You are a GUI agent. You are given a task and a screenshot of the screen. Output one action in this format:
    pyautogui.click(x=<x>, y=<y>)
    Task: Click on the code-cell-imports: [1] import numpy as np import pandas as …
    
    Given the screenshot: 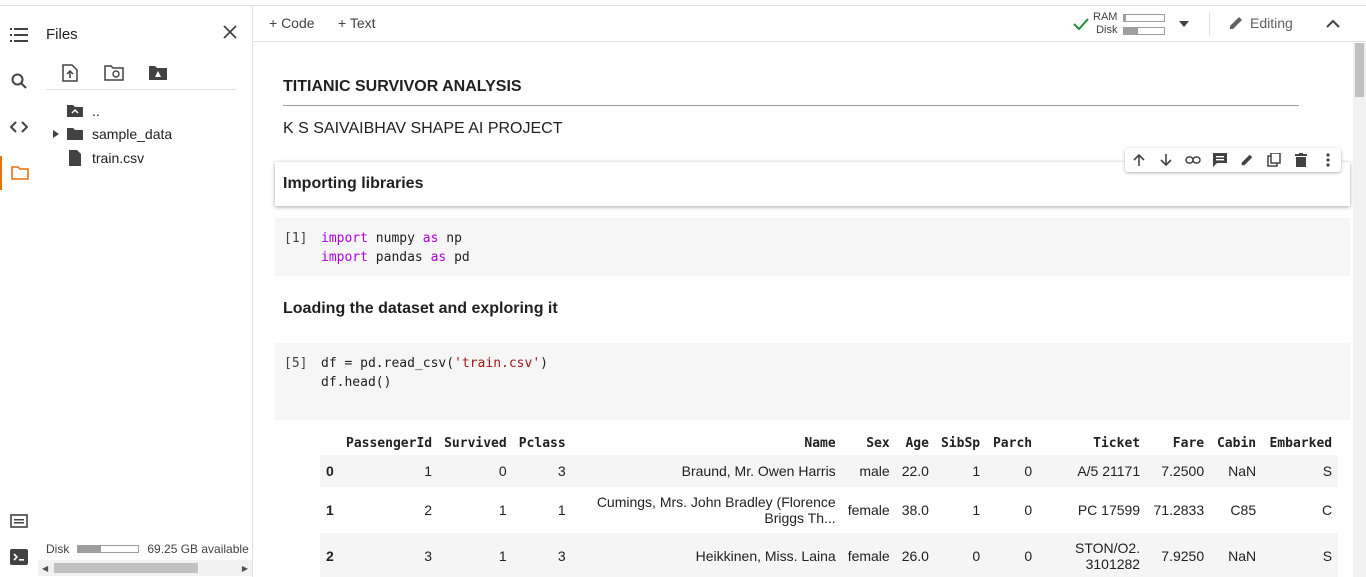 What is the action you would take?
    pyautogui.click(x=812, y=247)
    